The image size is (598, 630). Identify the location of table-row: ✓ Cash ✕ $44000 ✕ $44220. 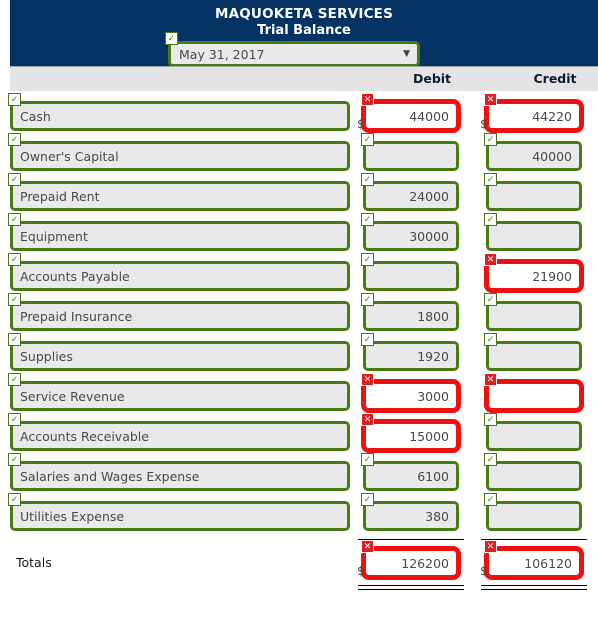
(303, 115).